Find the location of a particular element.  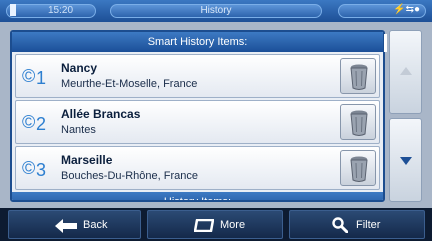

chevron-down-icon is located at coordinates (406, 161).